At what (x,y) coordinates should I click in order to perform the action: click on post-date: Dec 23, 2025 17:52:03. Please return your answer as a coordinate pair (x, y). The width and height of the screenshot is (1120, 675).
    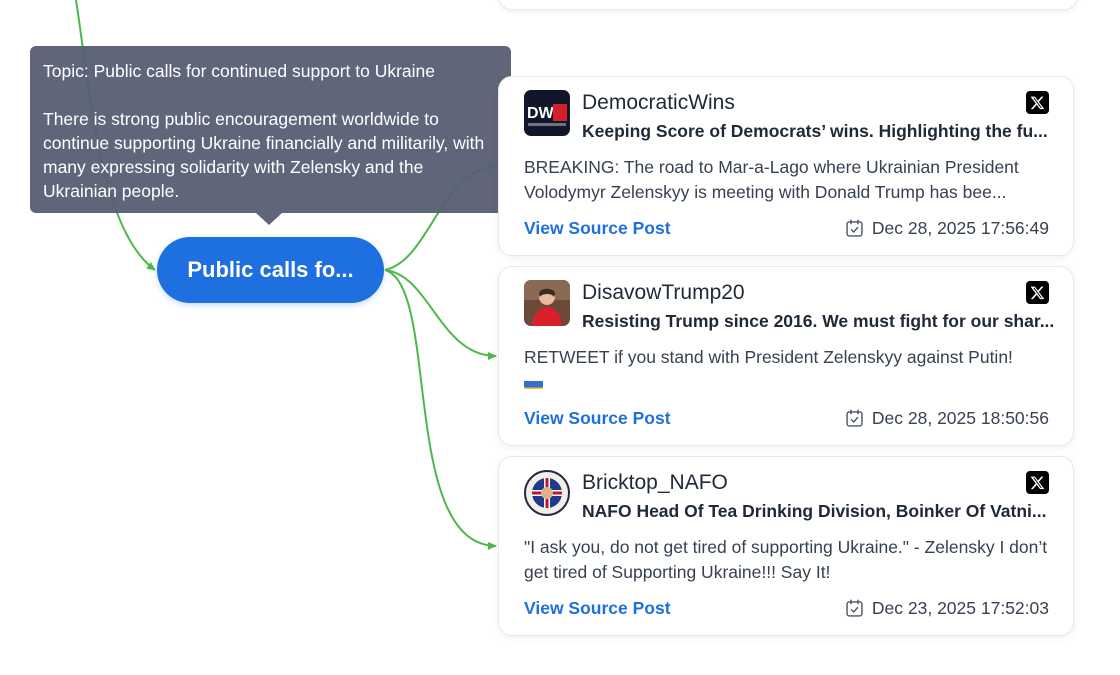
    Looking at the image, I should click on (946, 608).